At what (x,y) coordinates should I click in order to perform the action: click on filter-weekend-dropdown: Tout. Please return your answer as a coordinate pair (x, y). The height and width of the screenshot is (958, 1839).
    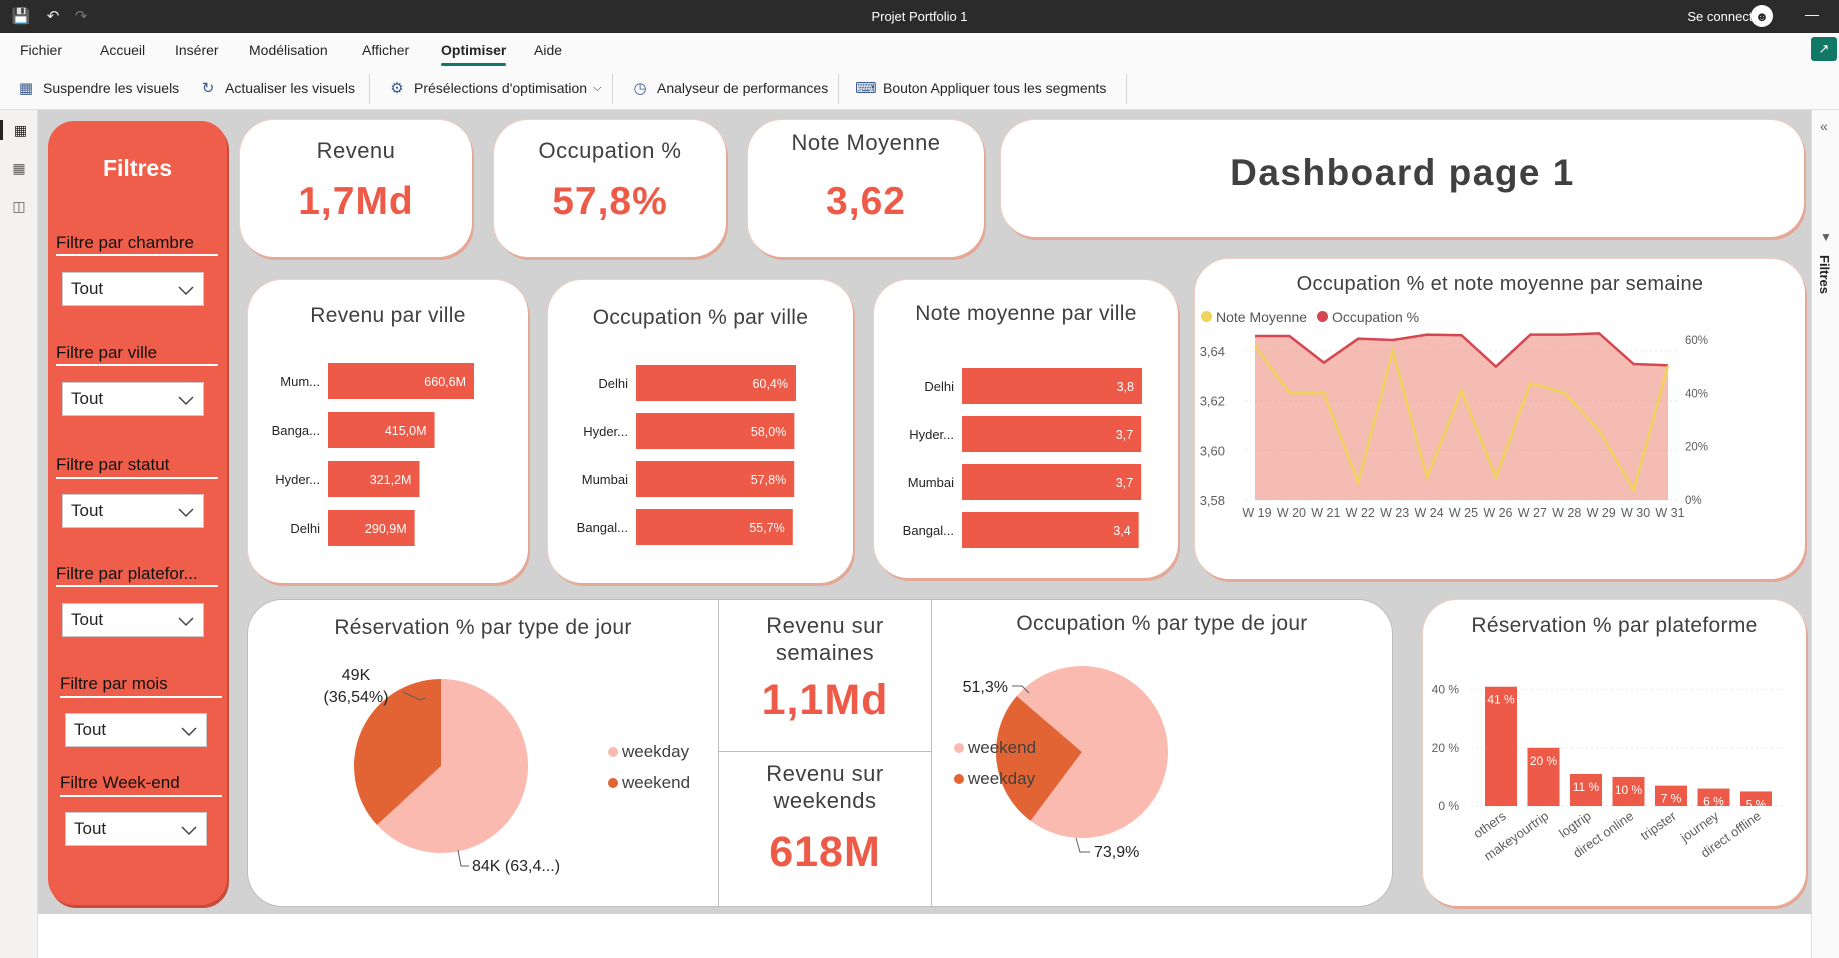
    Looking at the image, I should click on (136, 829).